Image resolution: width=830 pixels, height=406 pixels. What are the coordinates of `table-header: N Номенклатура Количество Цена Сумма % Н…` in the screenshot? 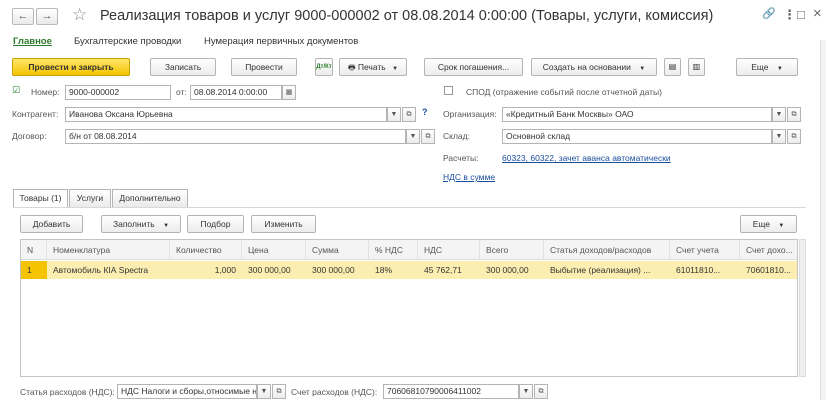 It's located at (409, 250).